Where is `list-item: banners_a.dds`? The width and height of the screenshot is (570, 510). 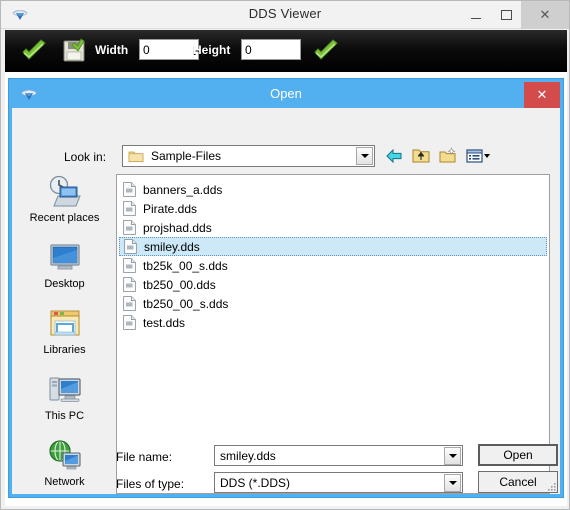 list-item: banners_a.dds is located at coordinates (333, 189).